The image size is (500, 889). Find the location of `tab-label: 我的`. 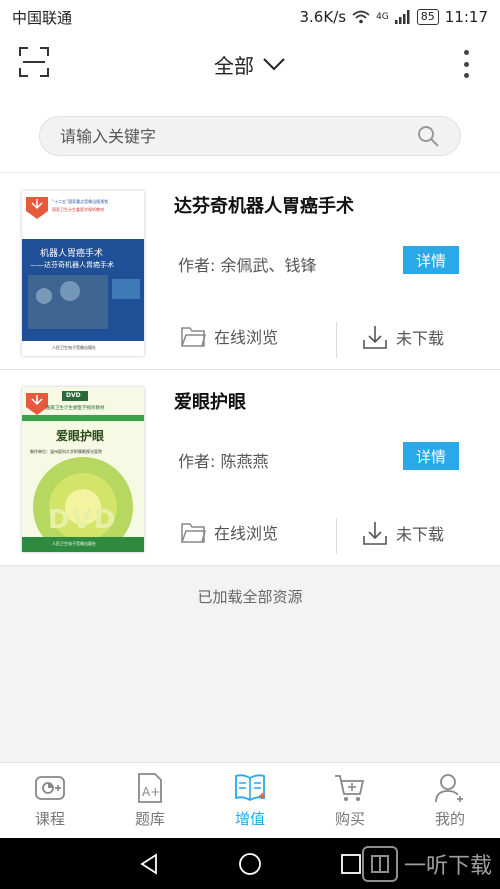

tab-label: 我的 is located at coordinates (449, 819).